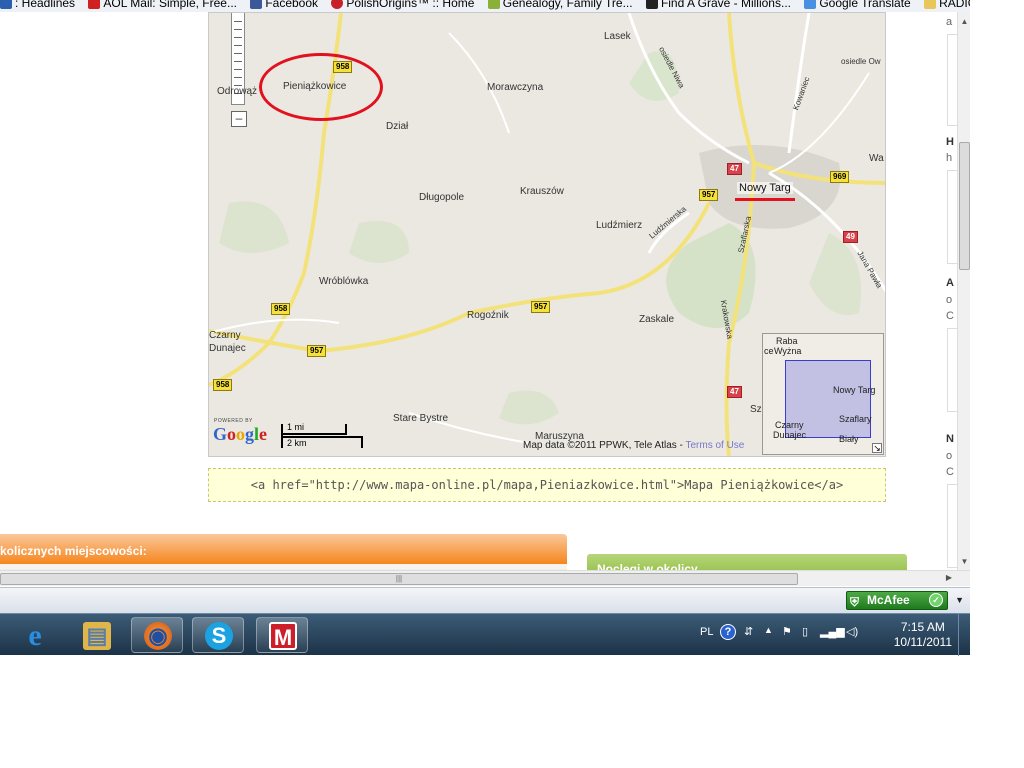 The image size is (1024, 768). I want to click on sidebar-text: C, so click(950, 472).